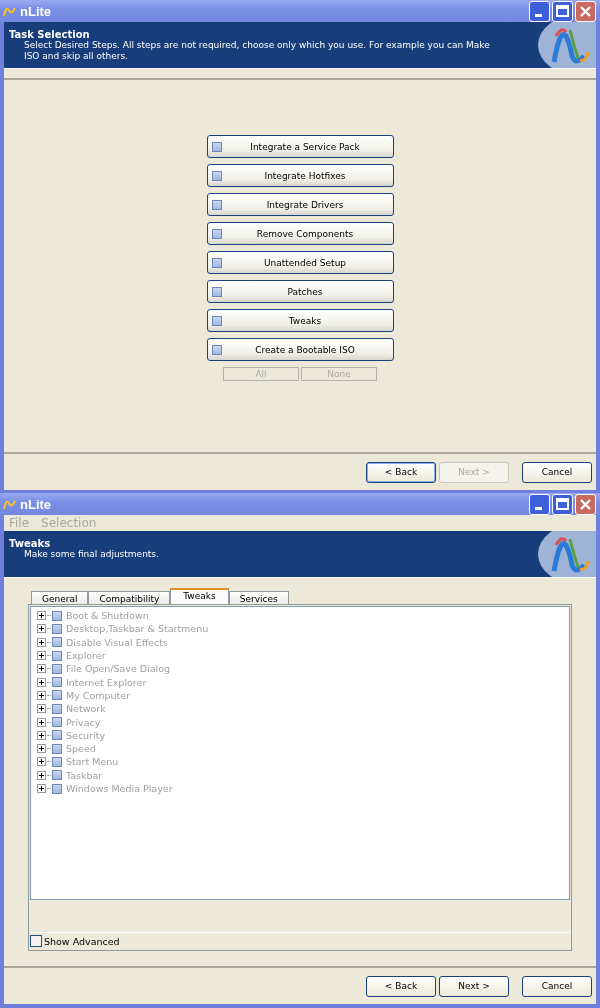  Describe the element at coordinates (69, 523) in the screenshot. I see `menu-item: Selection` at that location.